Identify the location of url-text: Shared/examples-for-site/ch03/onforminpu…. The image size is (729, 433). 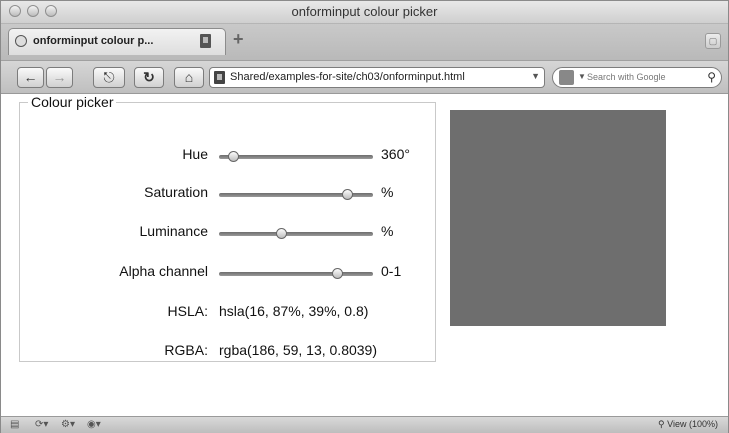
(347, 77).